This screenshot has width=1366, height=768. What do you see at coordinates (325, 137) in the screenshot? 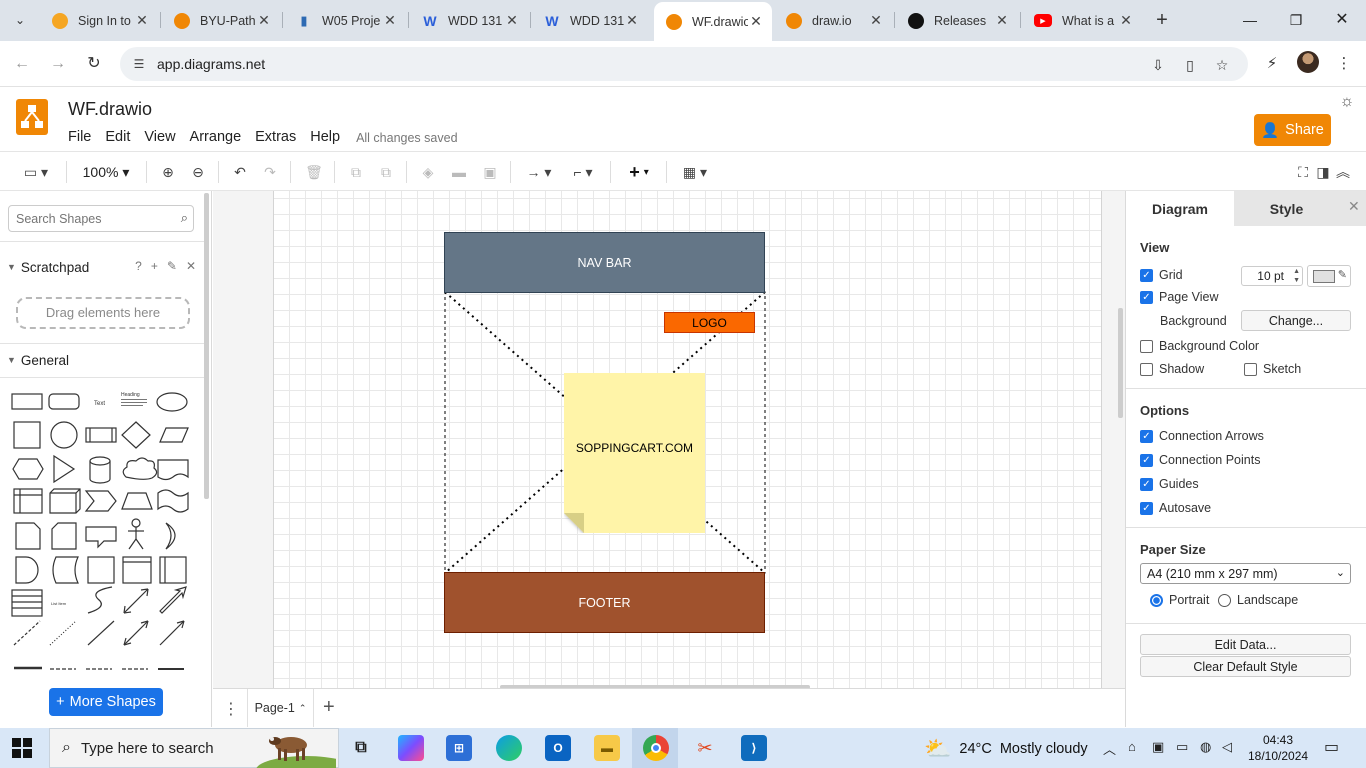
I see `menu-help: Help` at bounding box center [325, 137].